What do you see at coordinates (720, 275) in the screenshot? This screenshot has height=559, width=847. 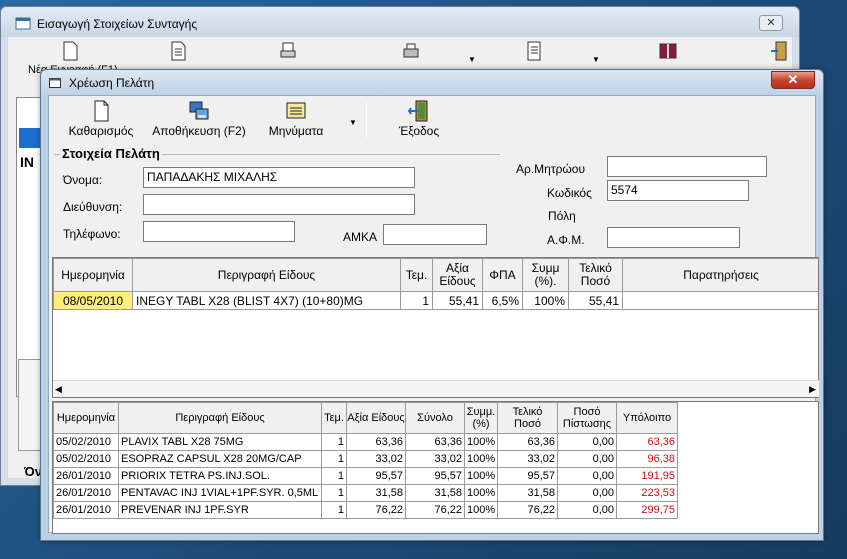 I see `column-header: Παρατηρήσεις` at bounding box center [720, 275].